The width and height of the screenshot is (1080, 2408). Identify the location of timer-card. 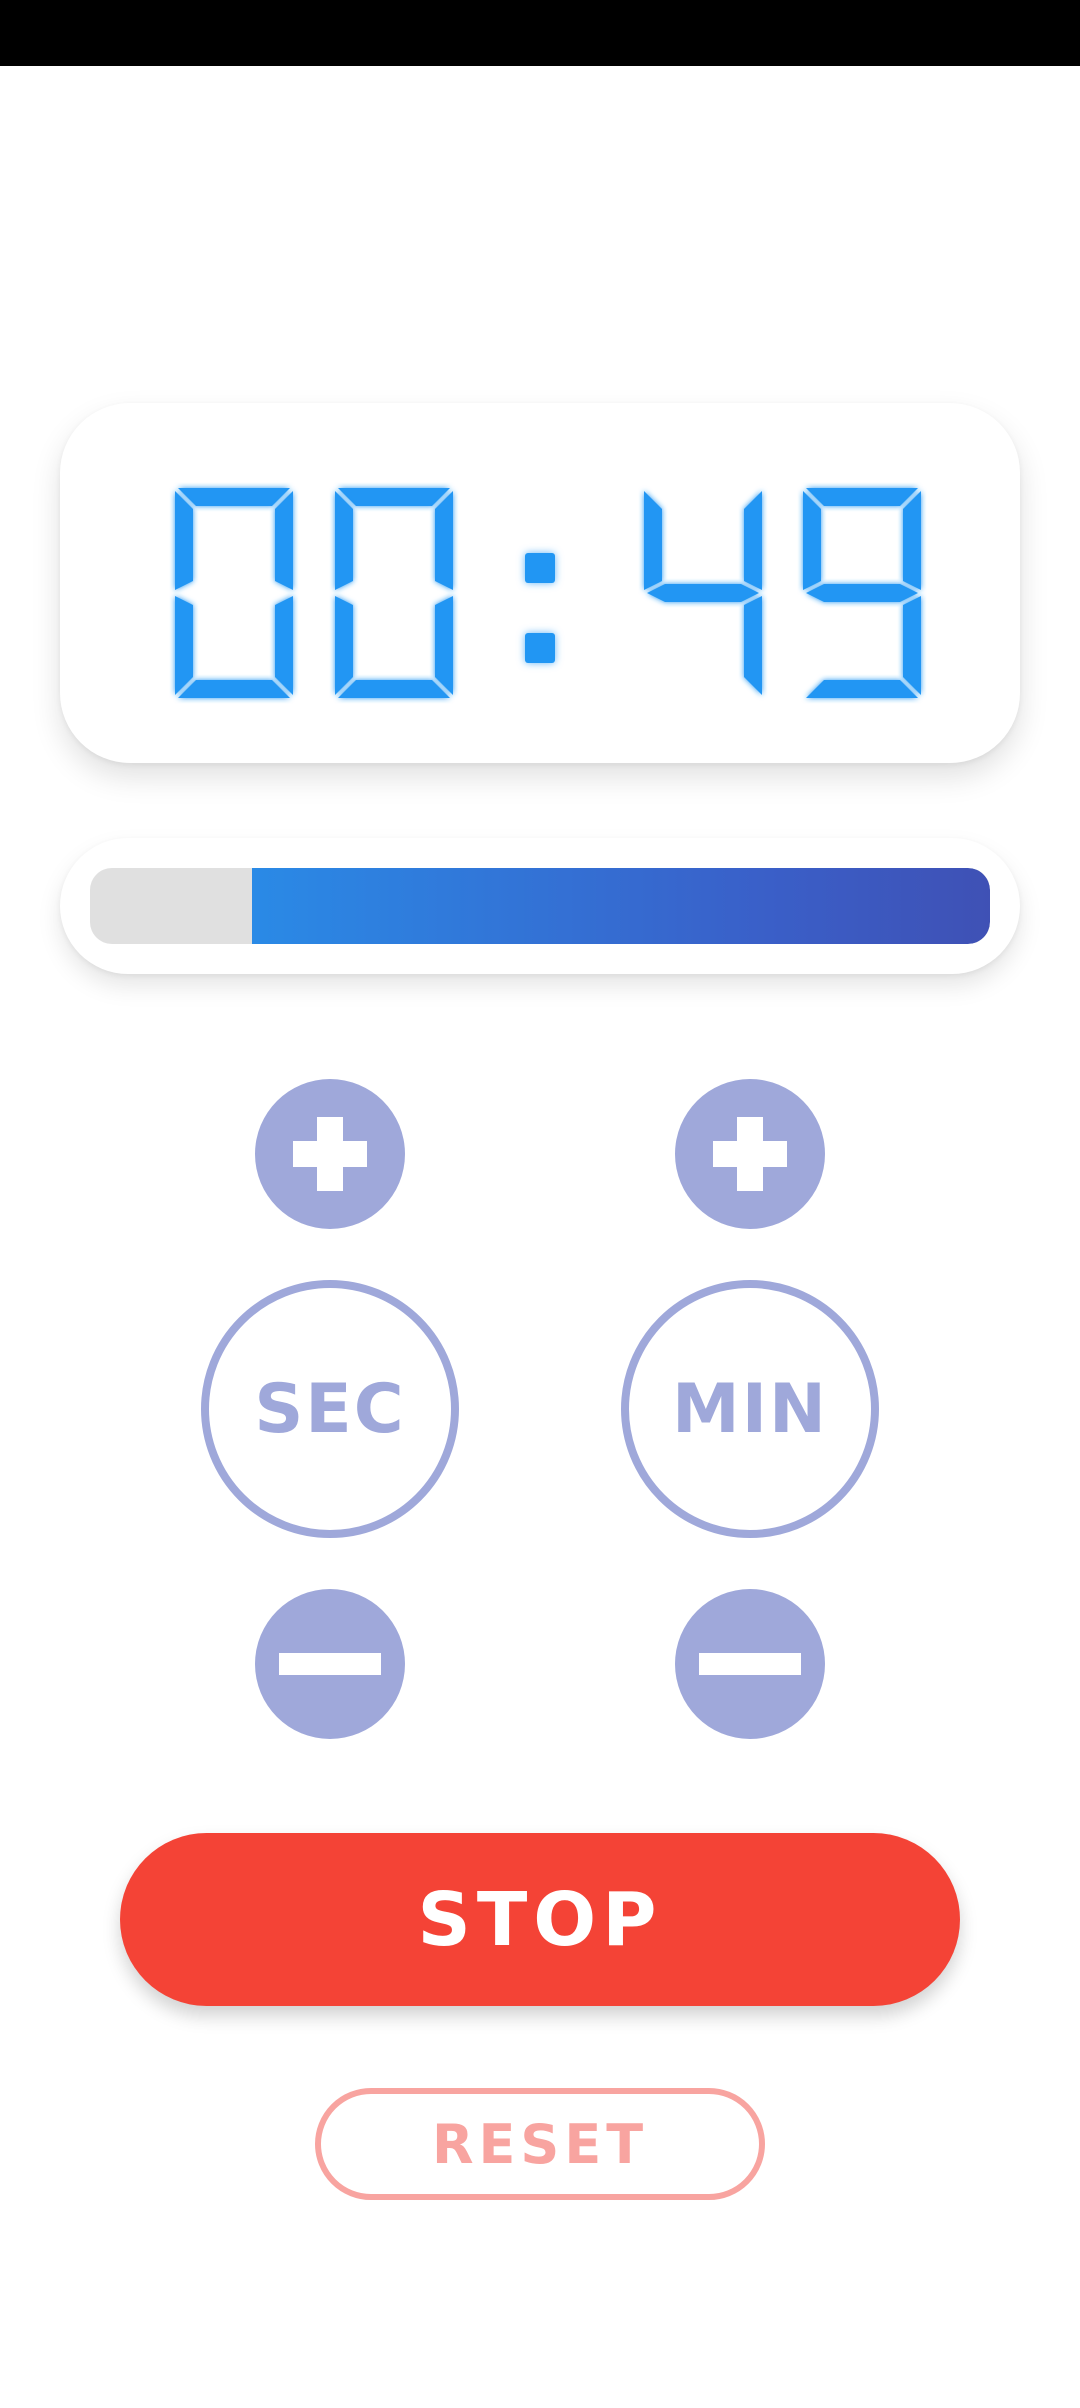
(540, 583).